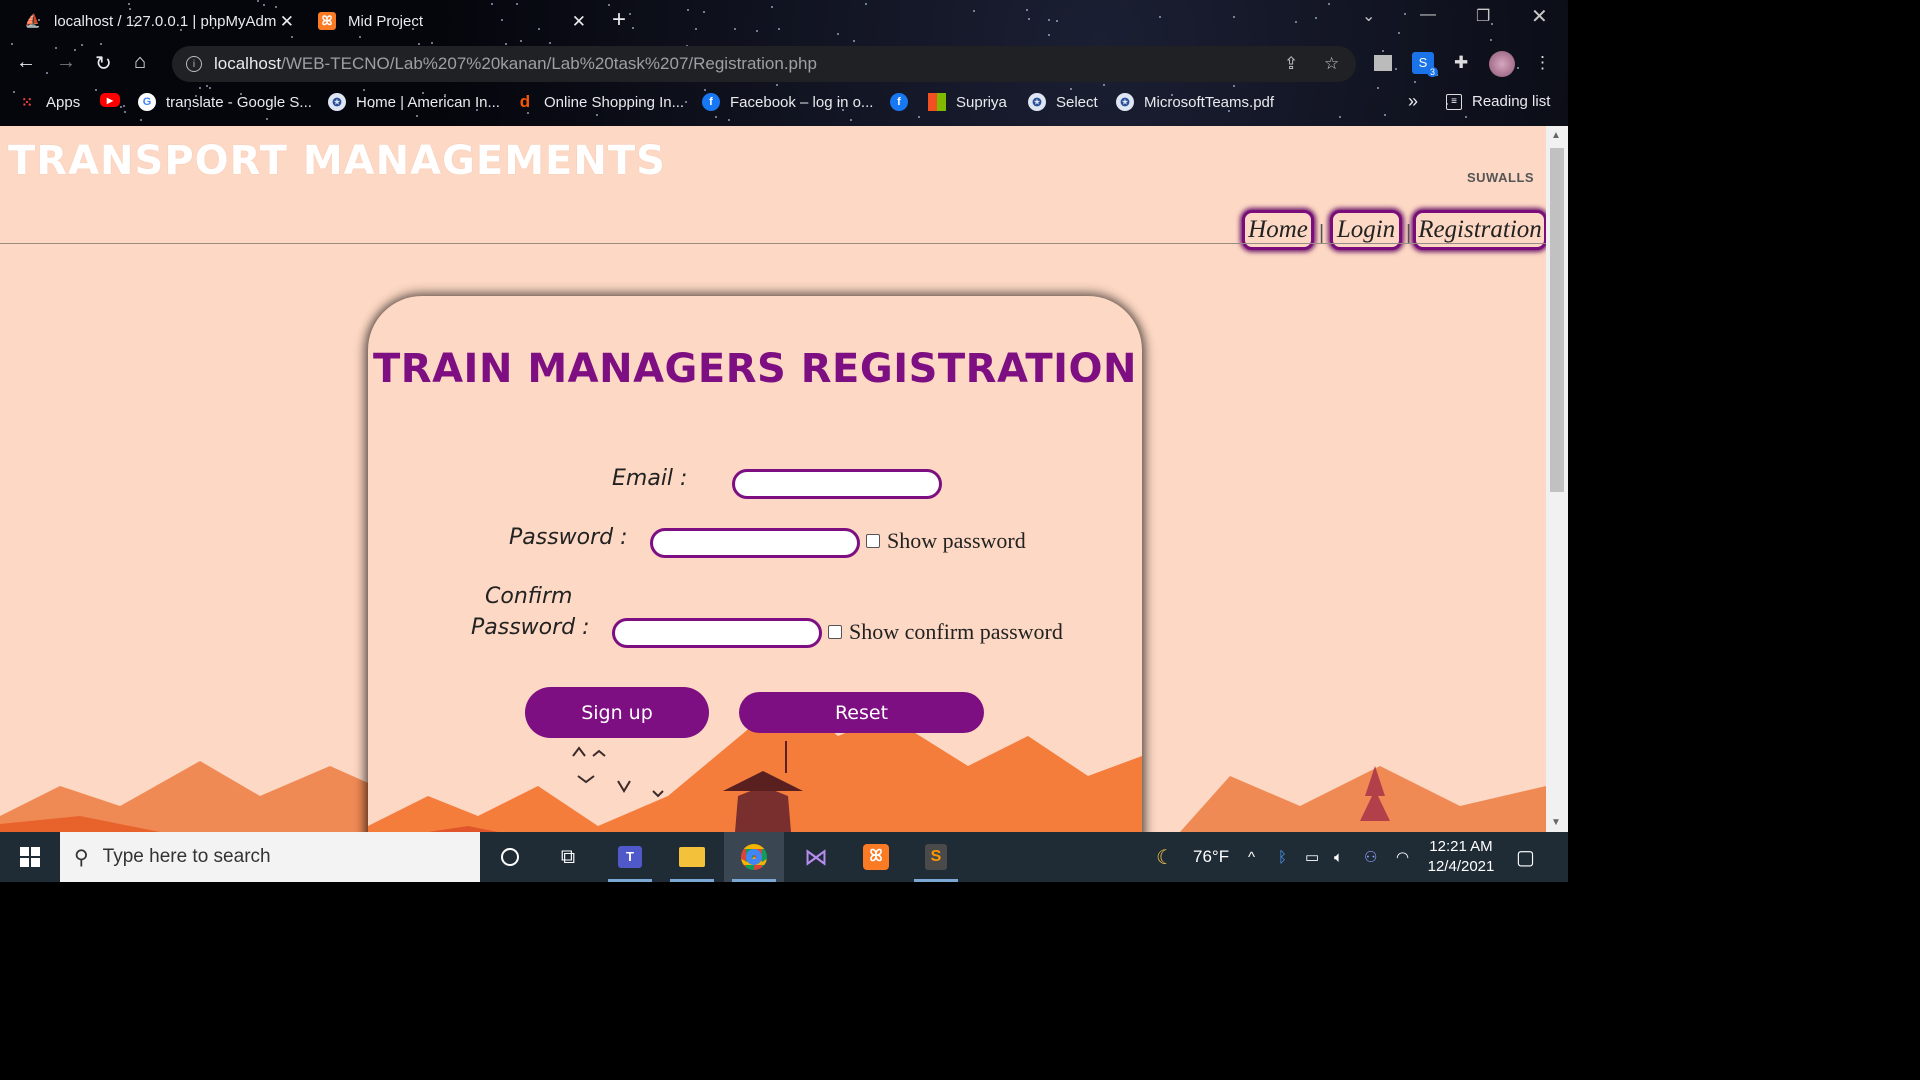 The image size is (1920, 1080). I want to click on bookmark-label: Apps, so click(63, 102).